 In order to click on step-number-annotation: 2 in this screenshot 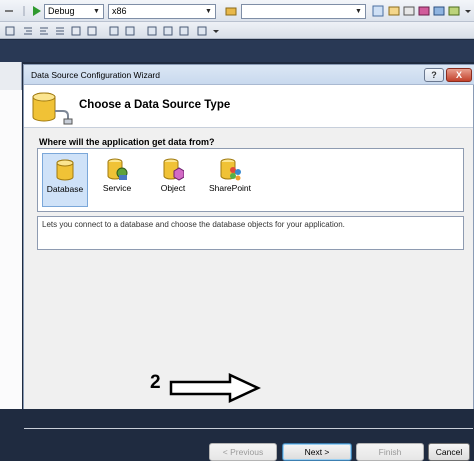, I will do `click(155, 382)`.